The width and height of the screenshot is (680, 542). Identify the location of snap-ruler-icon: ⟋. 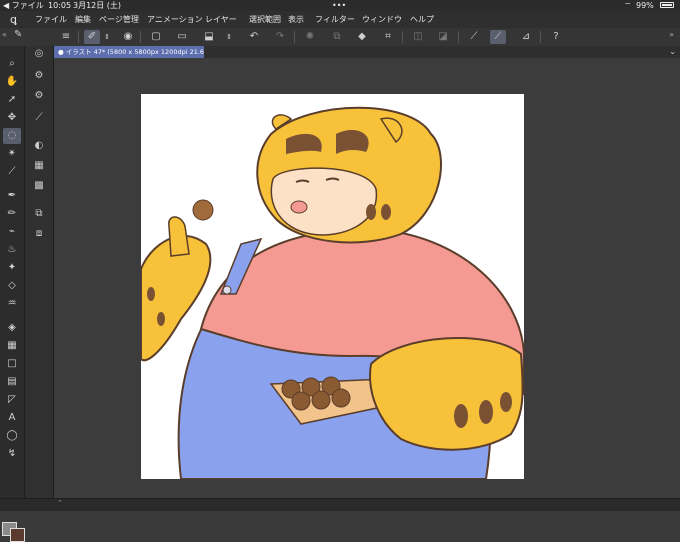
(474, 37).